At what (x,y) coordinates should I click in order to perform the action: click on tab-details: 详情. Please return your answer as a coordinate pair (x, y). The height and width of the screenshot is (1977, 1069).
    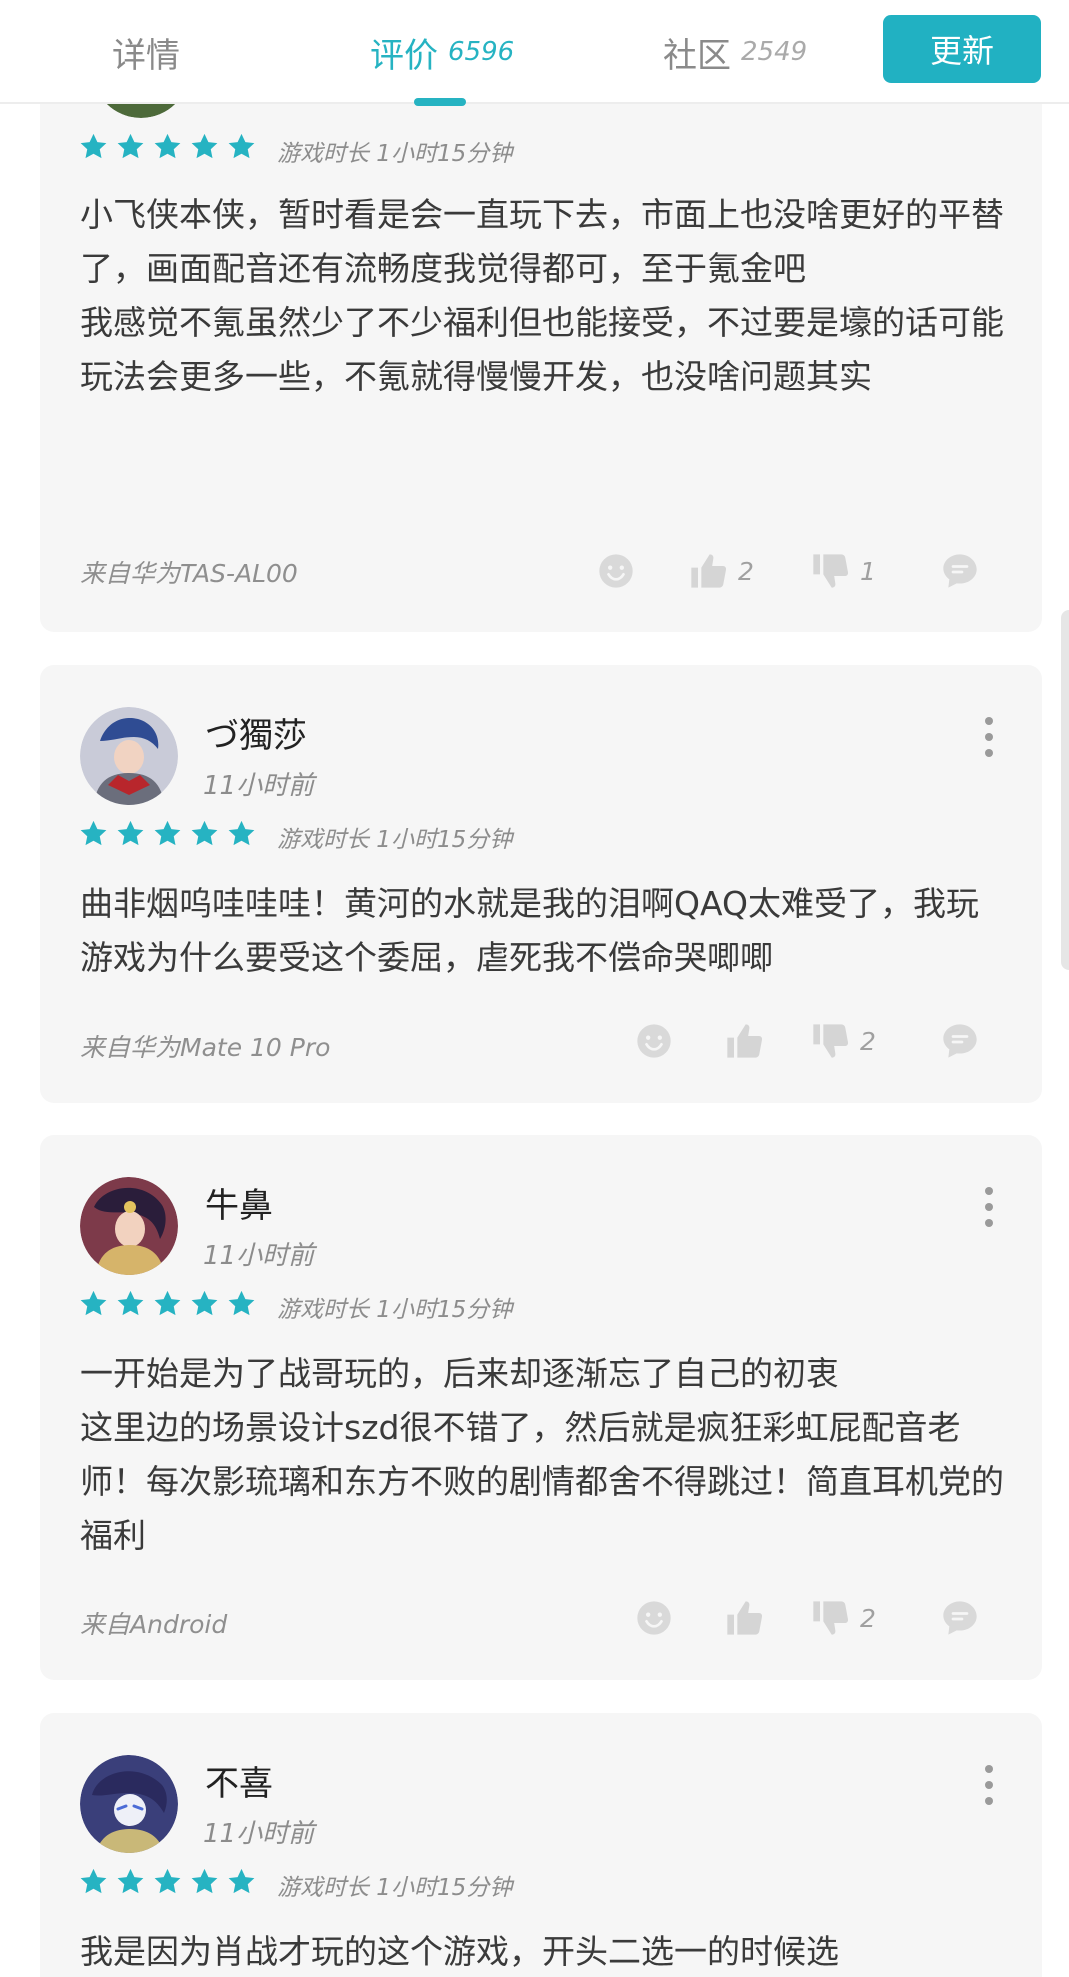
    Looking at the image, I should click on (146, 52).